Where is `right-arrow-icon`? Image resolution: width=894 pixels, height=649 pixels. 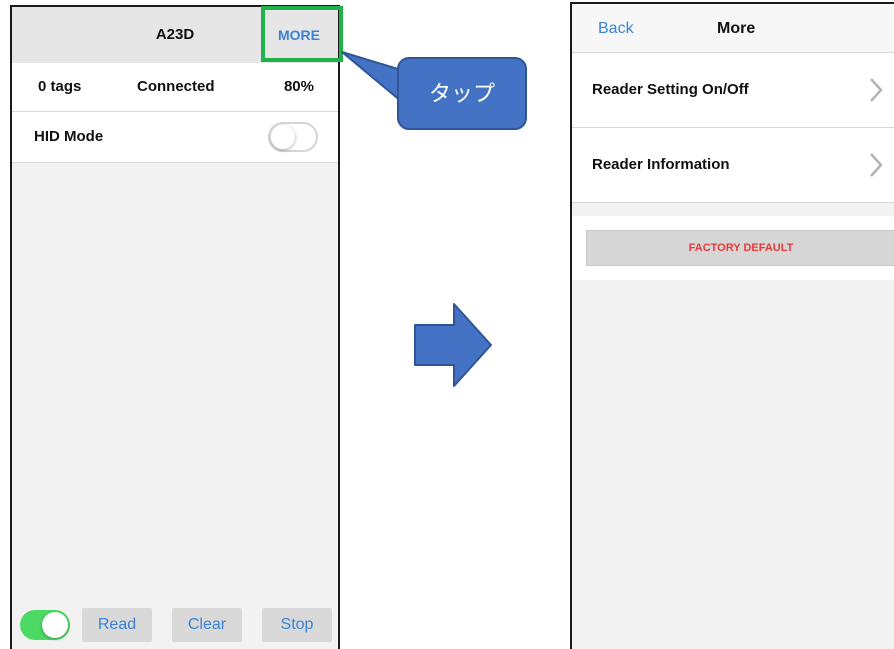 right-arrow-icon is located at coordinates (453, 345).